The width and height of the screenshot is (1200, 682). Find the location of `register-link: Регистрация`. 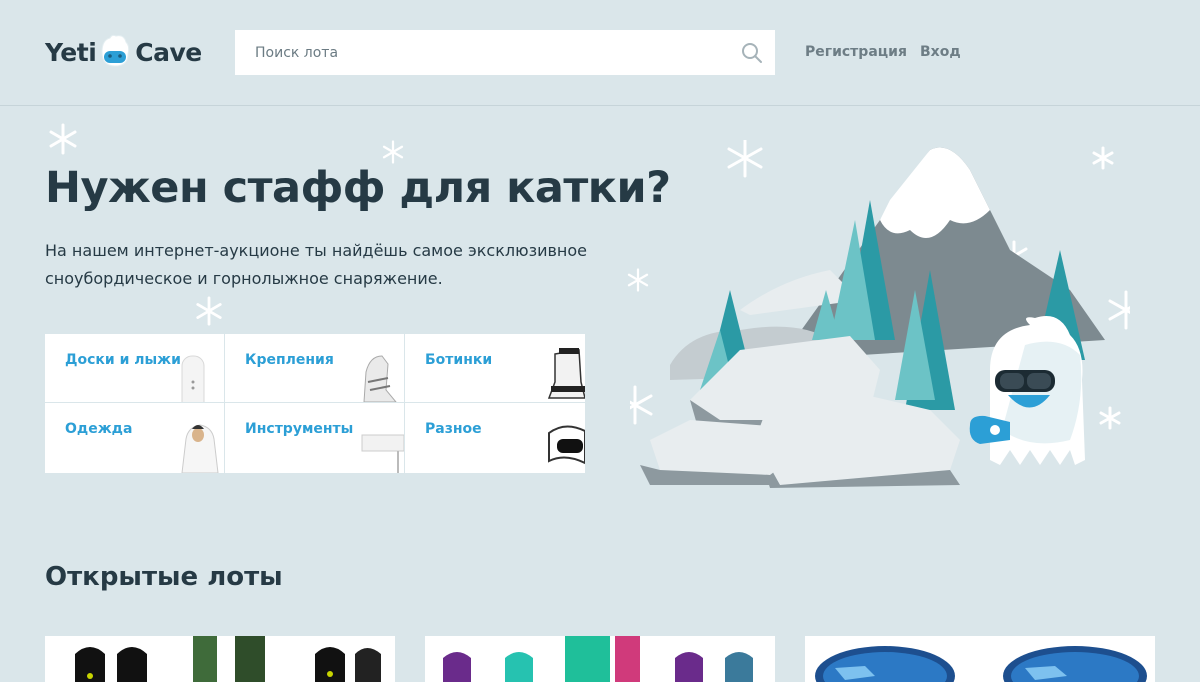

register-link: Регистрация is located at coordinates (856, 52).